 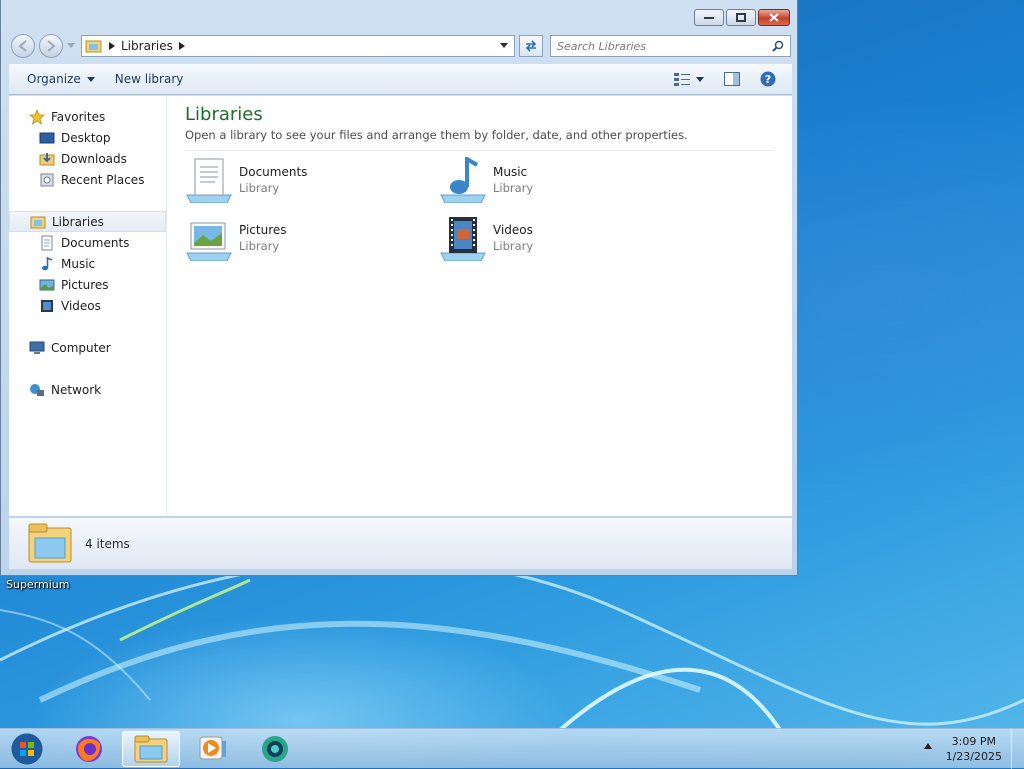 What do you see at coordinates (512, 748) in the screenshot?
I see `taskbar: 3:09 PM 1/23/2025` at bounding box center [512, 748].